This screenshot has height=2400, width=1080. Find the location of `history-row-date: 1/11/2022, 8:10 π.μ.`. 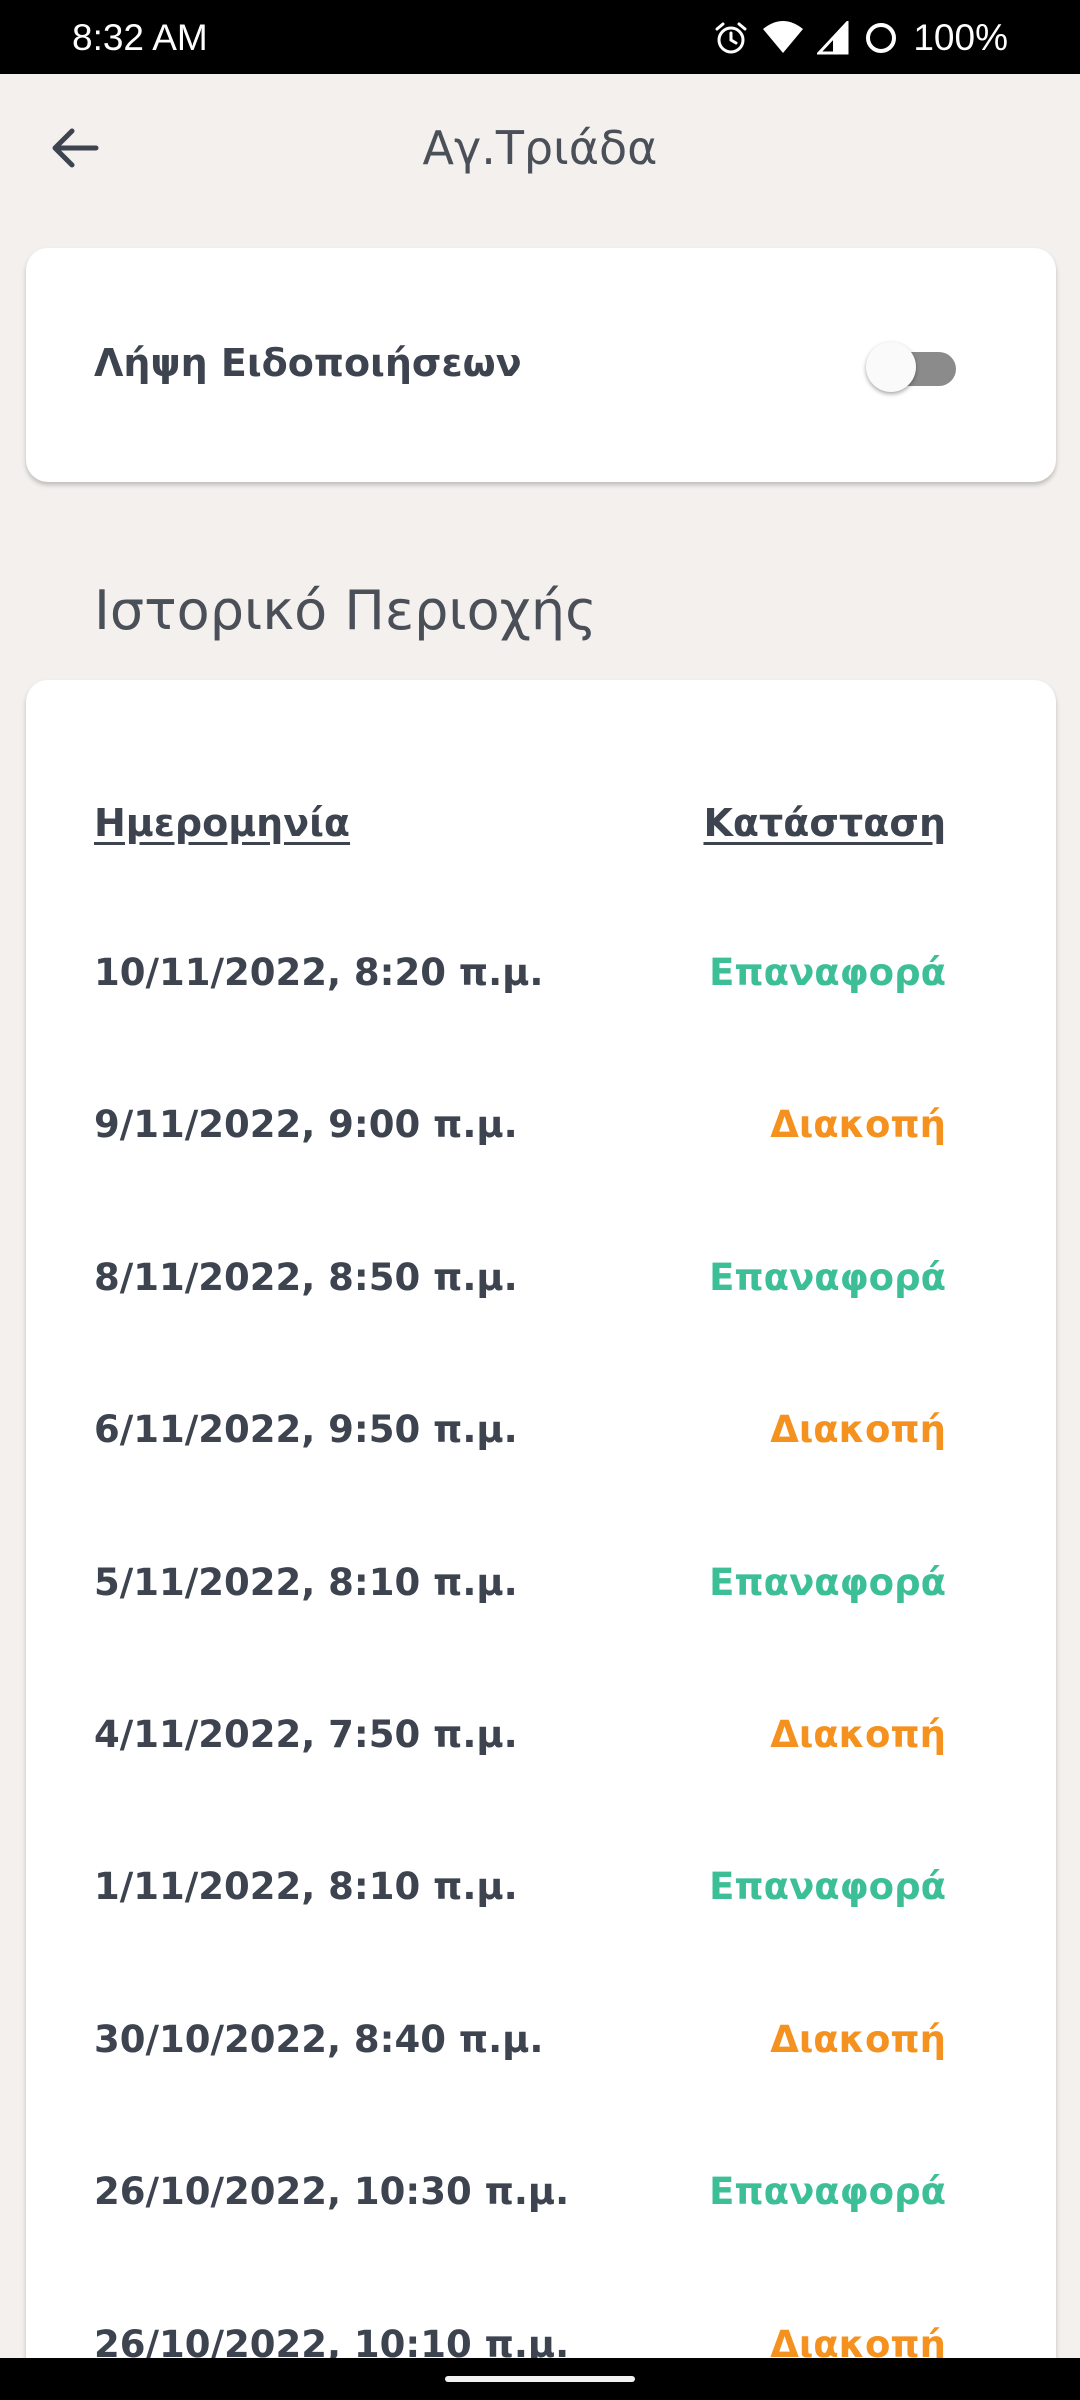

history-row-date: 1/11/2022, 8:10 π.μ. is located at coordinates (306, 1887).